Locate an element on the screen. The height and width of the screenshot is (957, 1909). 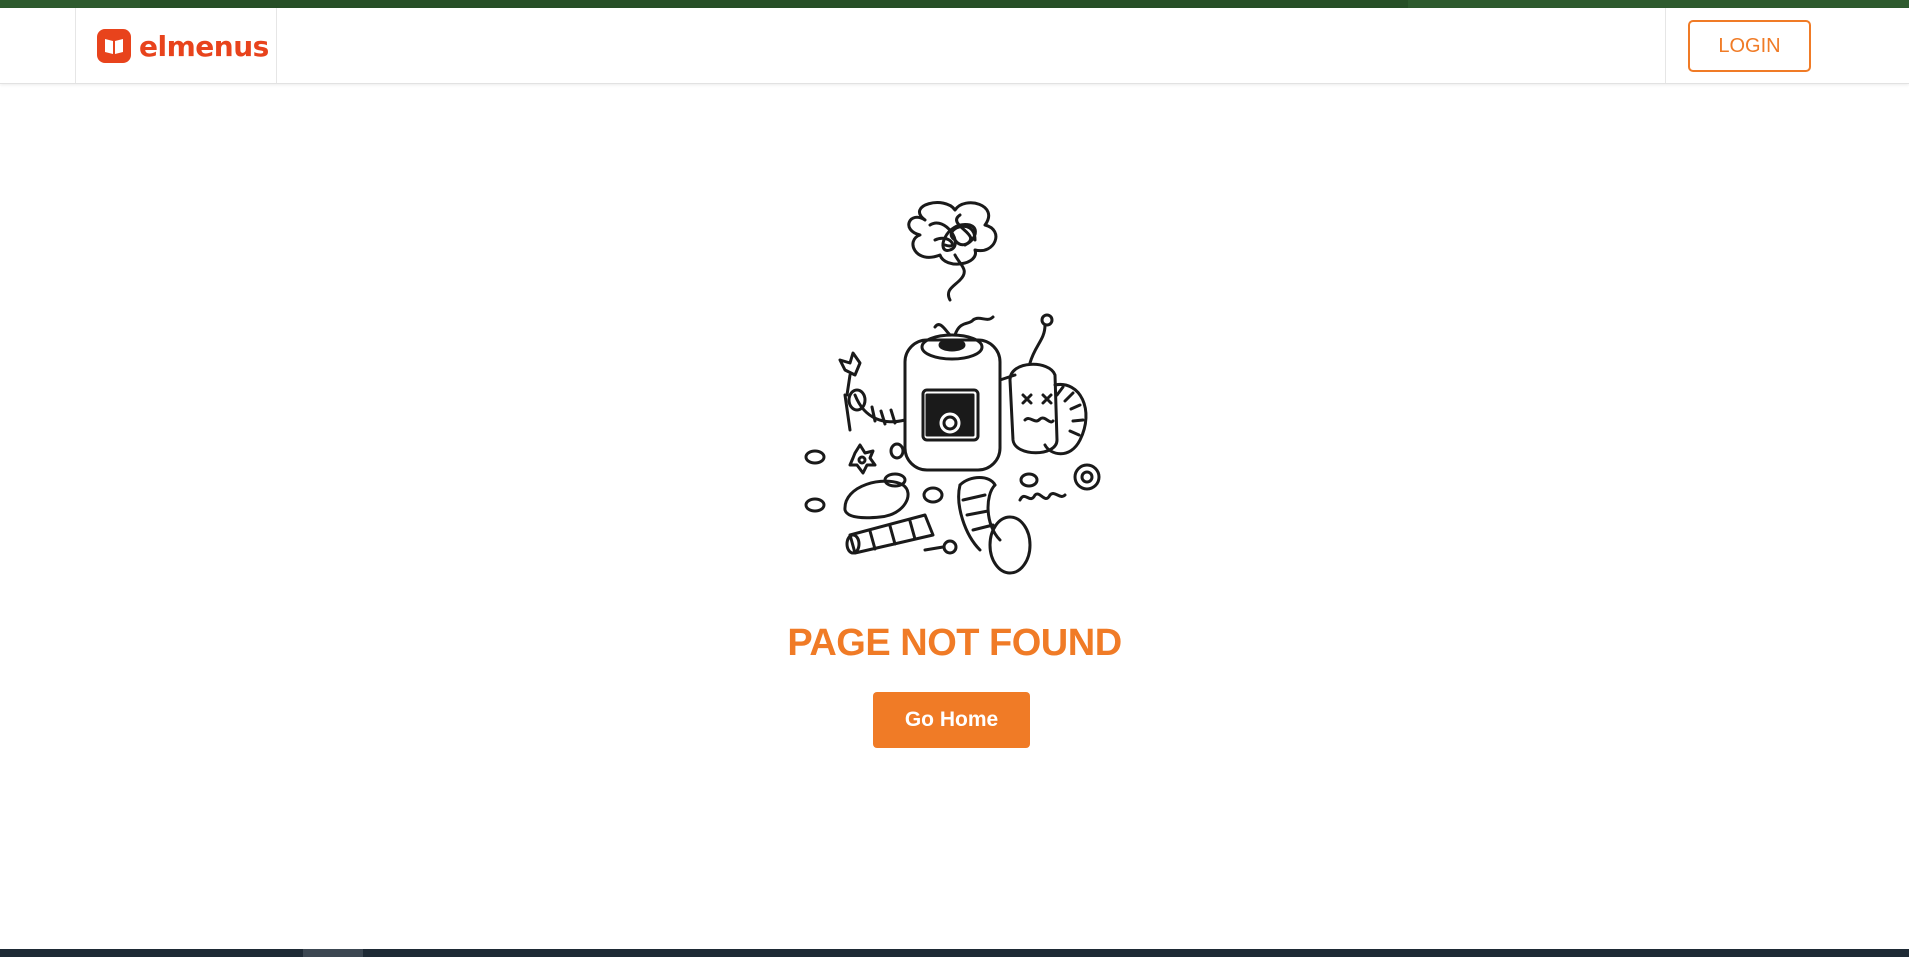
broken-robot-illustration is located at coordinates (955, 387).